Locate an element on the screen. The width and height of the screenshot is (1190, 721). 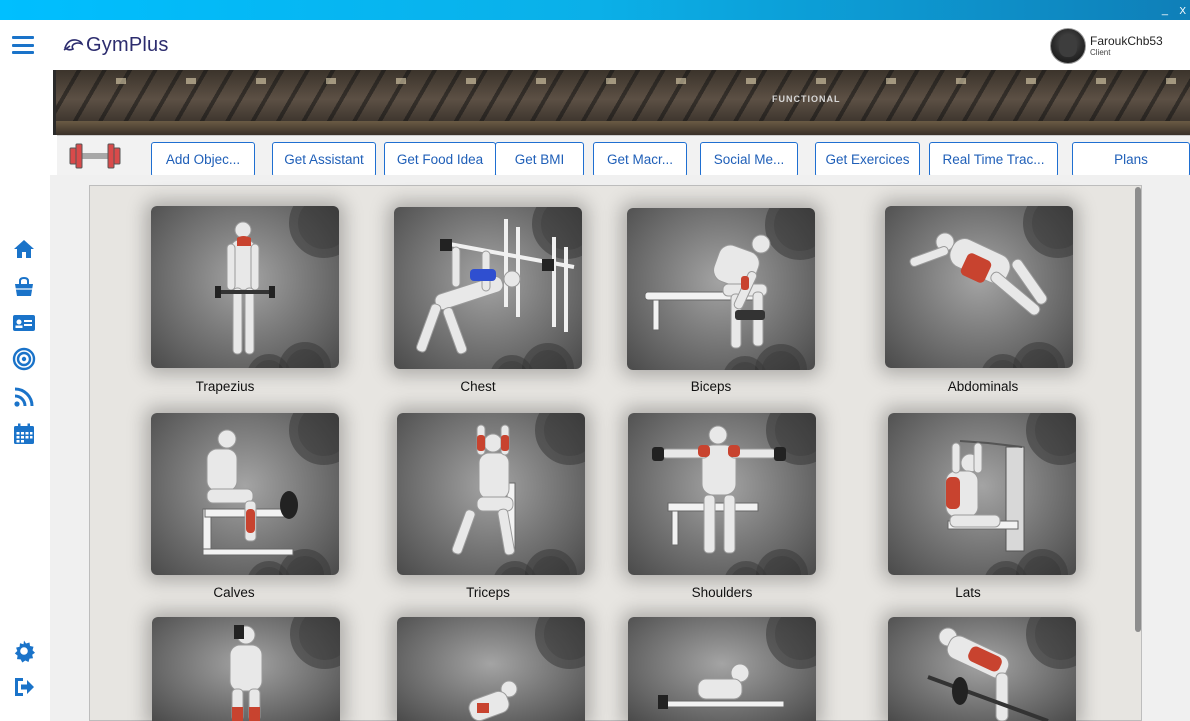
triceps-exercise-illustration is located at coordinates (483, 490).